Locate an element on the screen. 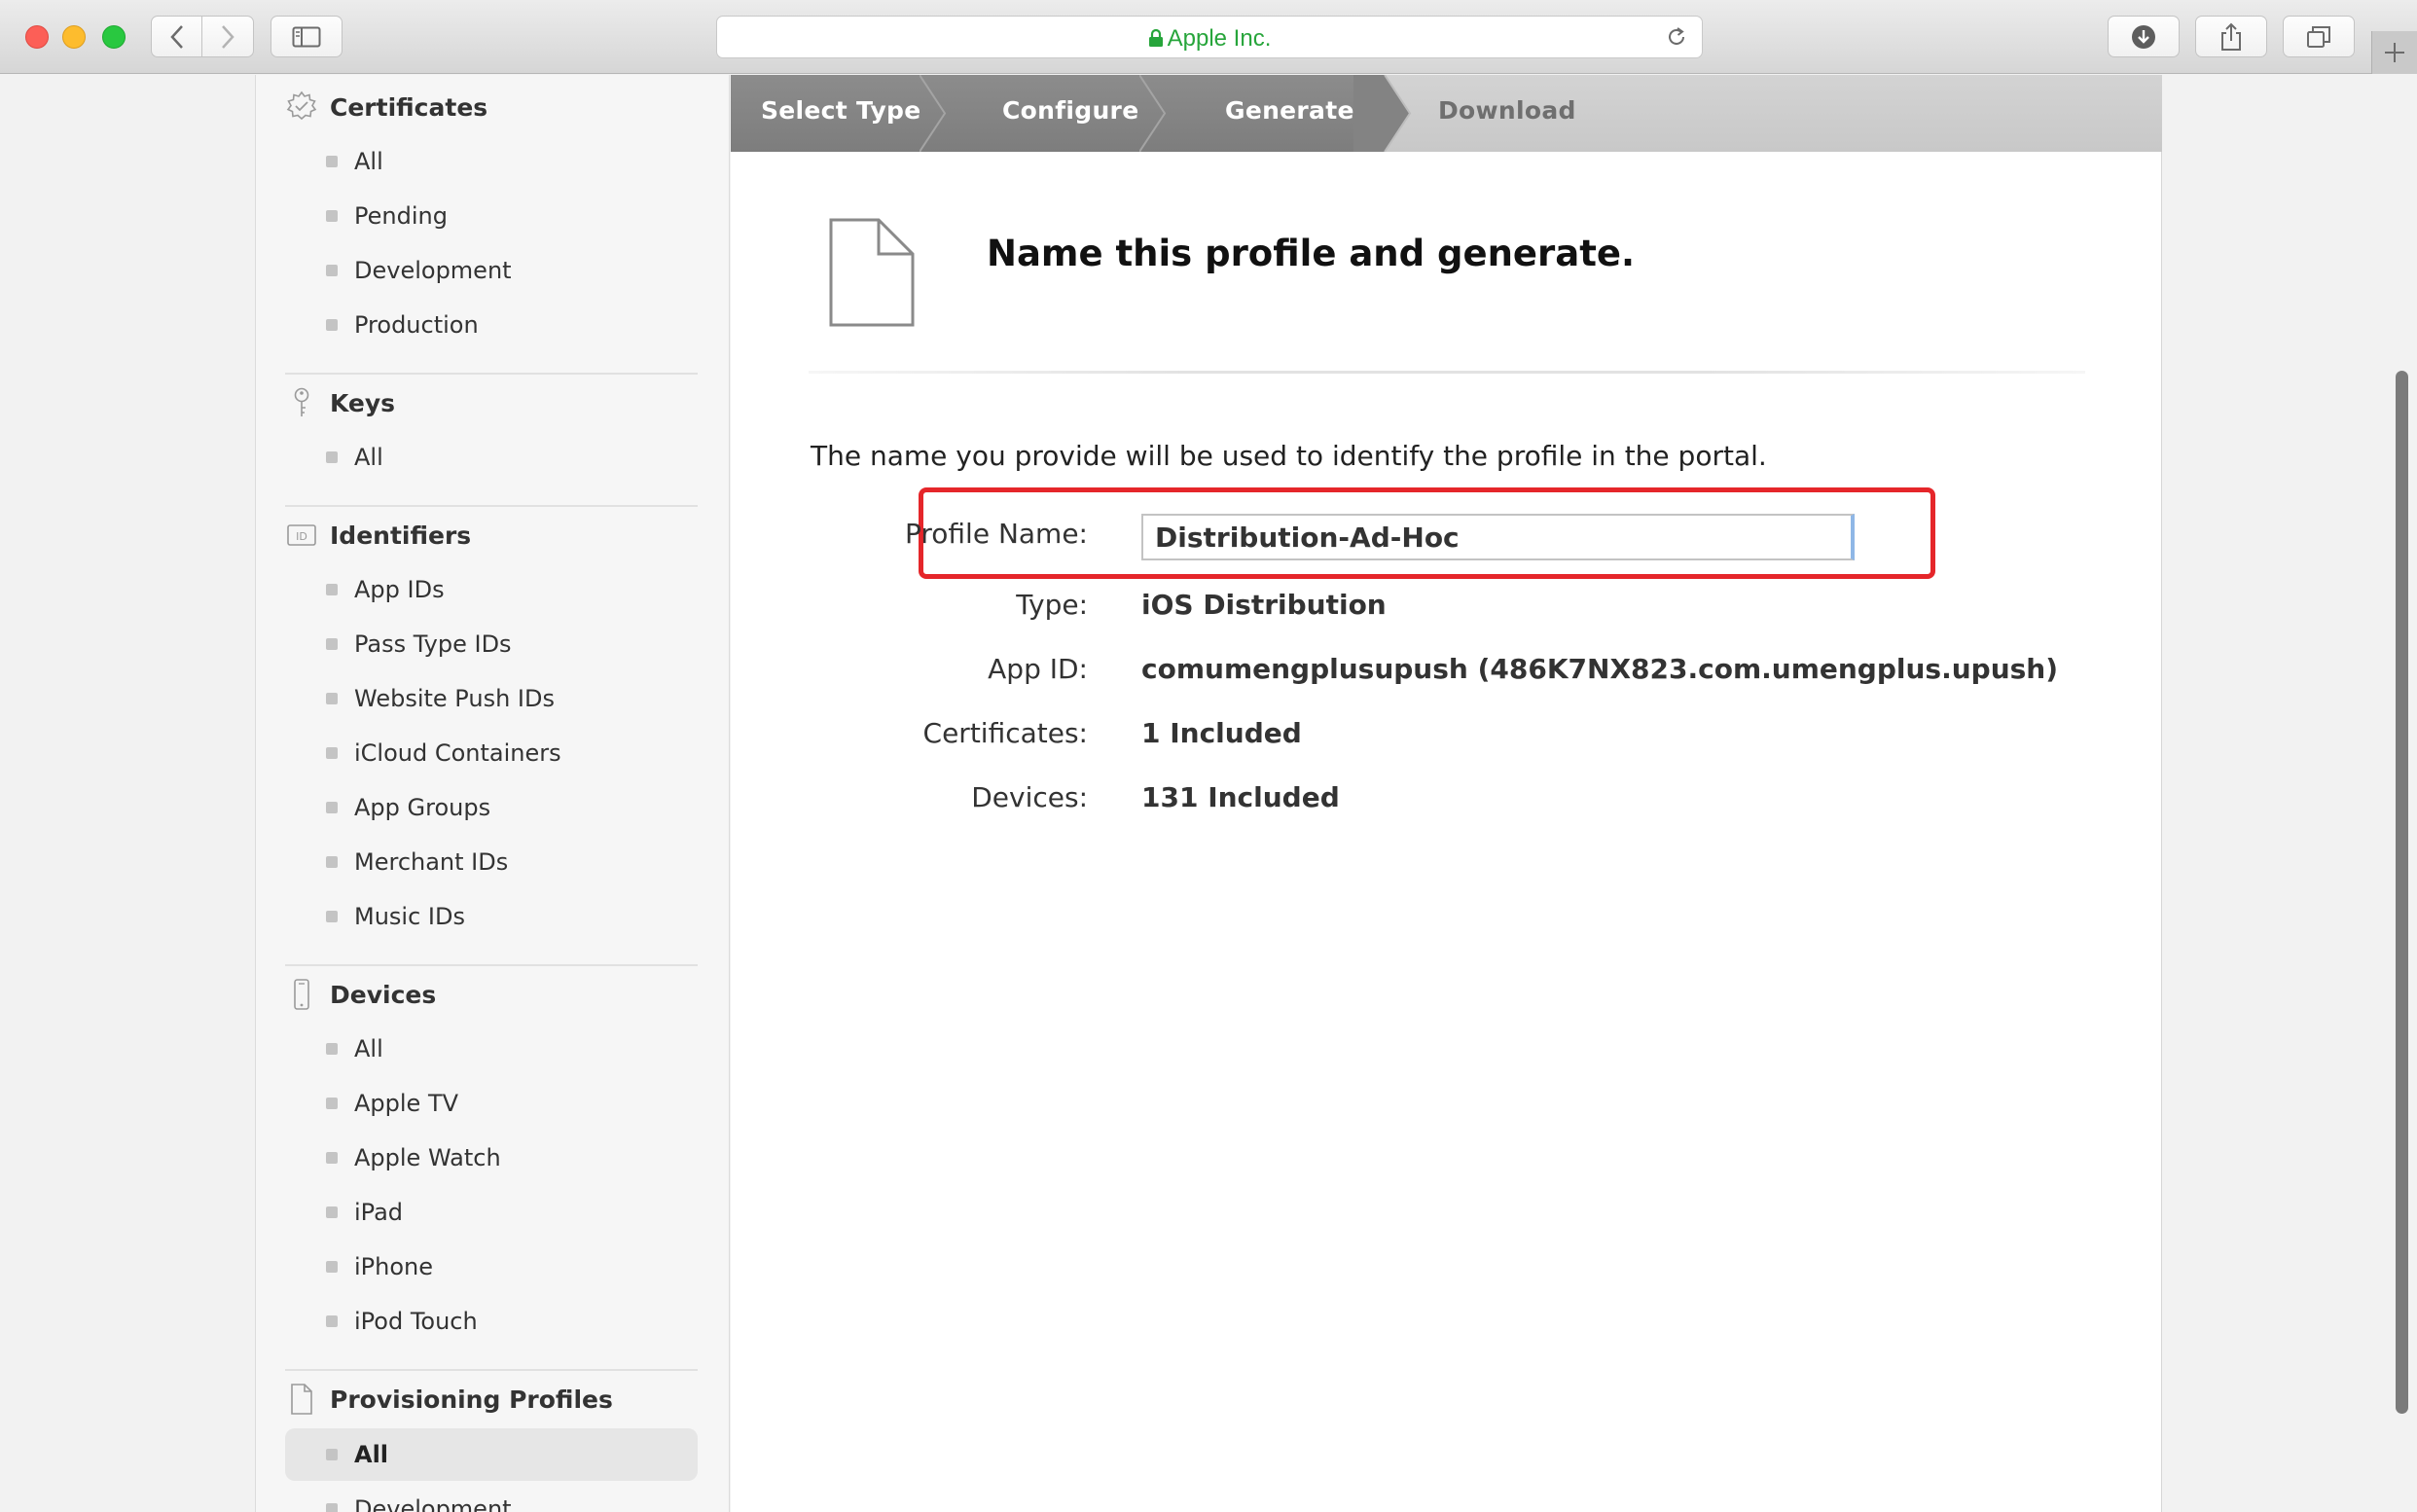 This screenshot has width=2417, height=1512. sidebar-section-identifiers: ID Identifiers is located at coordinates (378, 535).